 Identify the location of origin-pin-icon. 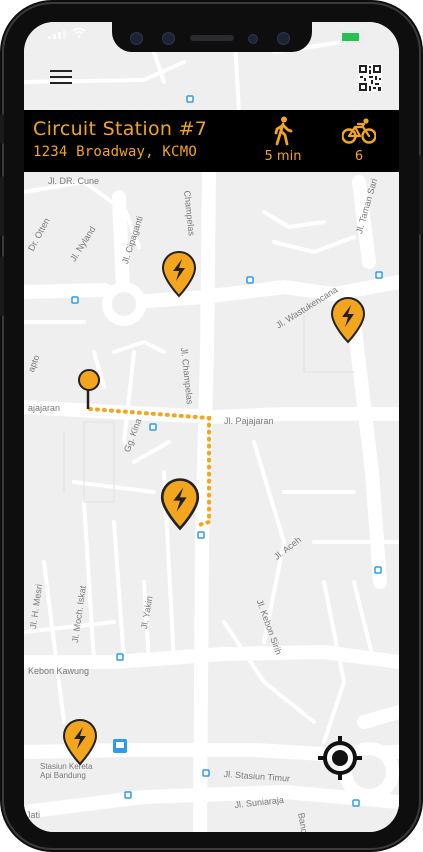
(89, 381).